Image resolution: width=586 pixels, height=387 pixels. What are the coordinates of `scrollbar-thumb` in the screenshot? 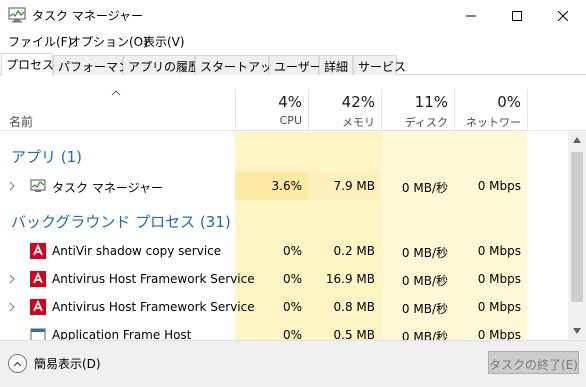 It's located at (577, 227).